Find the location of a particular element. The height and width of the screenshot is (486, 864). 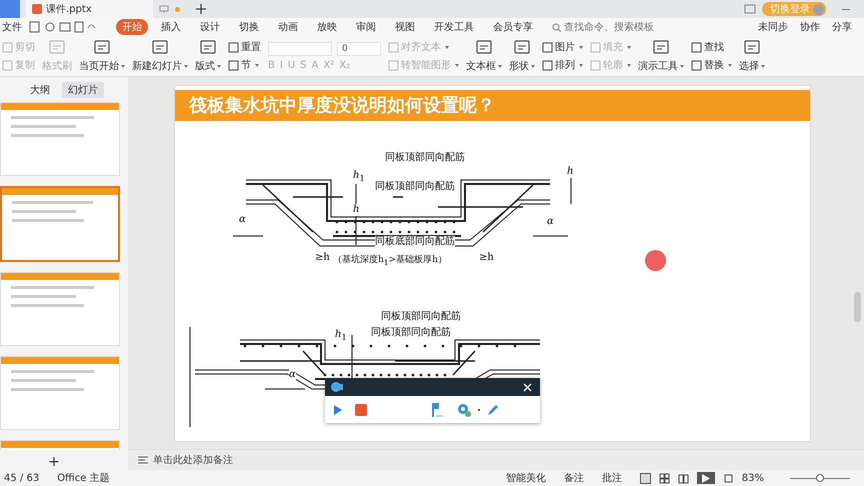

comments-button: 批注 is located at coordinates (612, 478).